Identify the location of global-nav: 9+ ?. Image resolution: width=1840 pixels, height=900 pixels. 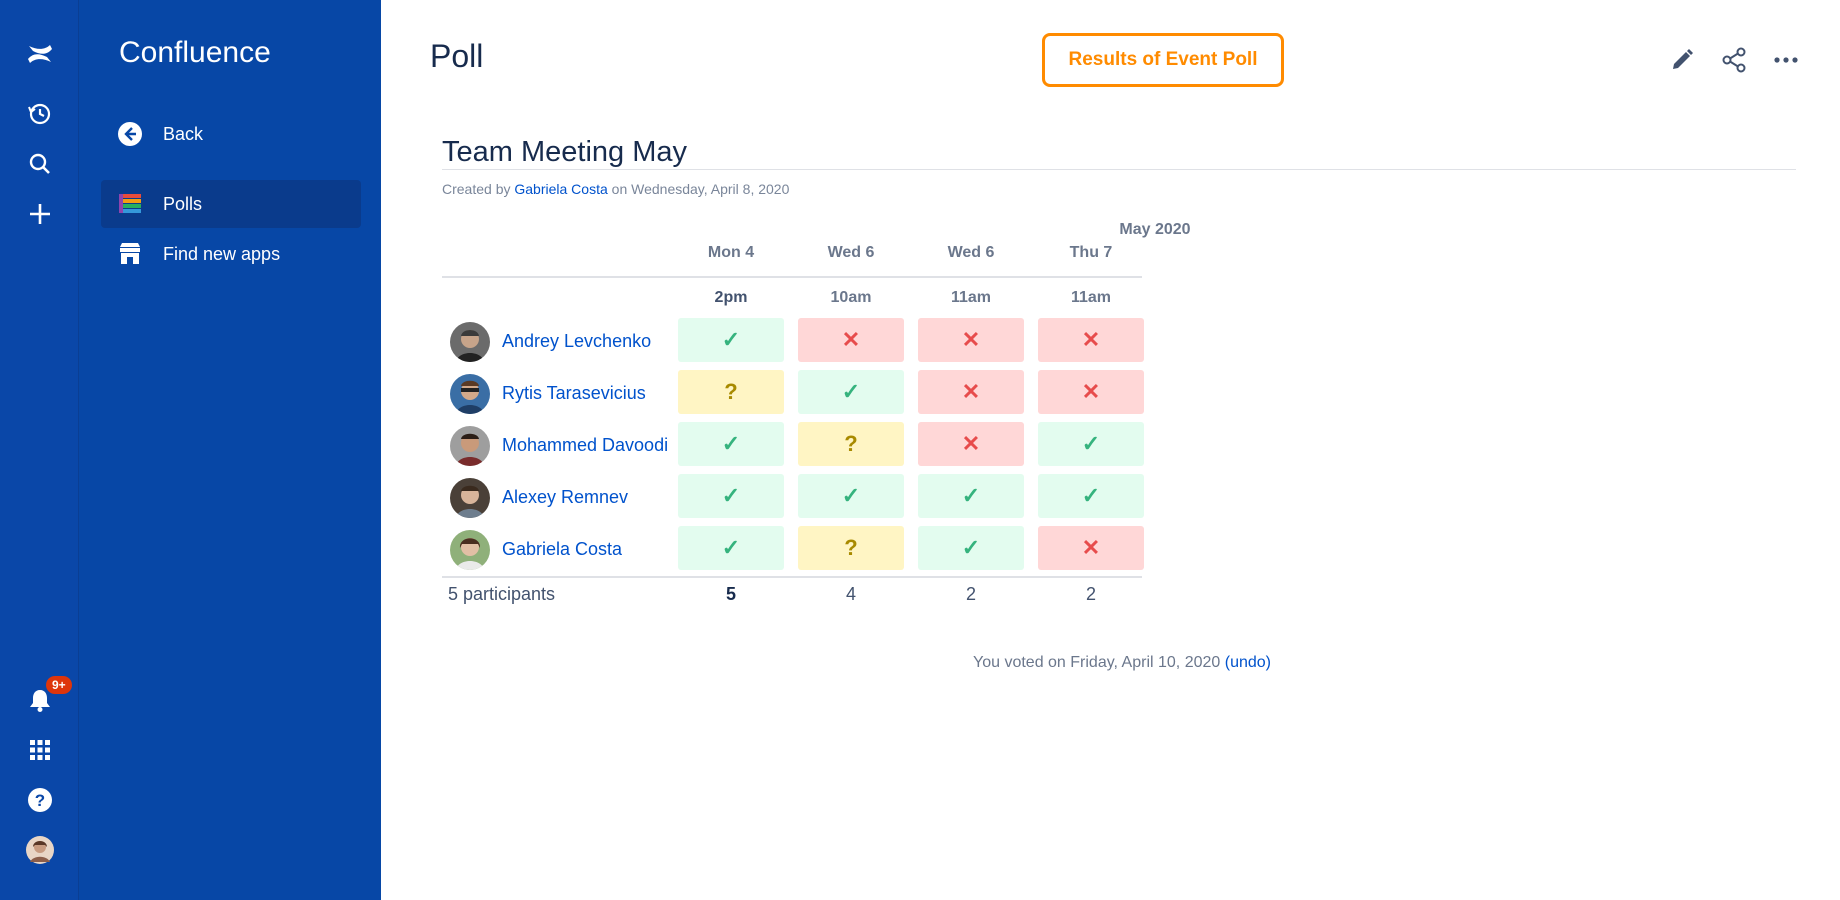
(39, 450).